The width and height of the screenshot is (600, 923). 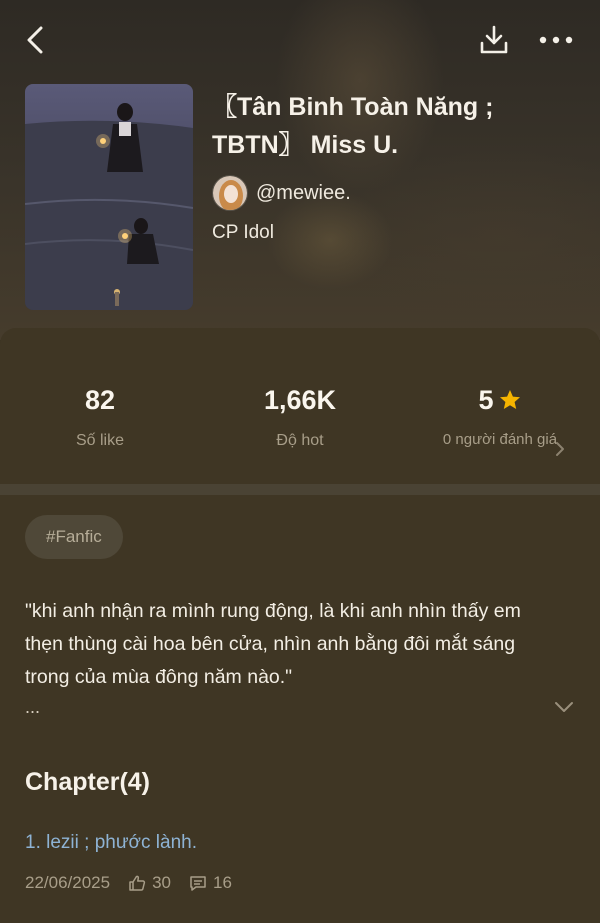 I want to click on download-button, so click(x=494, y=40).